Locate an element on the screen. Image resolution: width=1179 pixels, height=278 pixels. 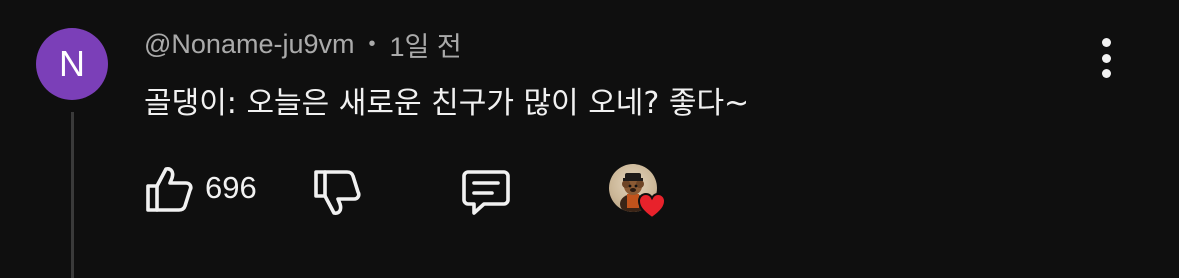
more-vertical-icon is located at coordinates (1106, 42).